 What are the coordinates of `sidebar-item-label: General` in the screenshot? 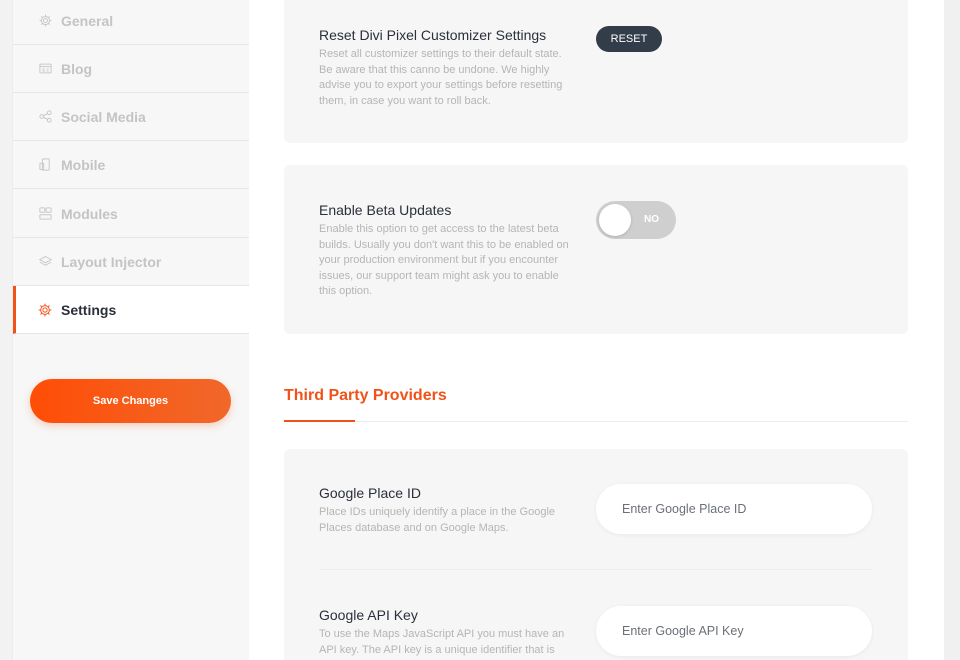 It's located at (87, 20).